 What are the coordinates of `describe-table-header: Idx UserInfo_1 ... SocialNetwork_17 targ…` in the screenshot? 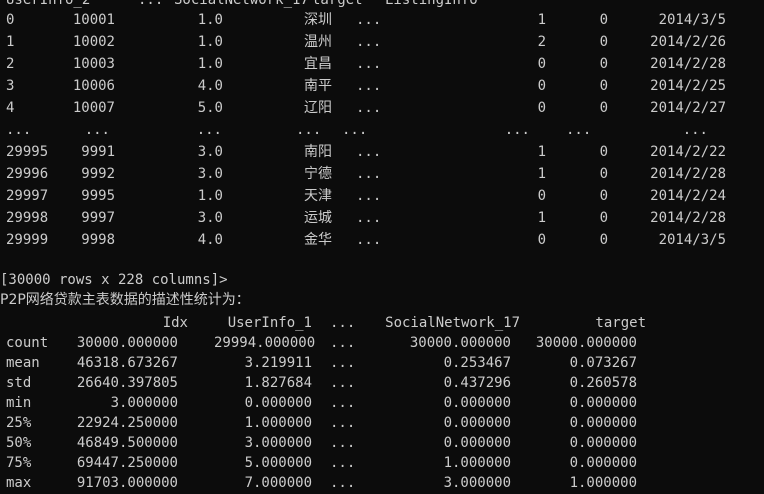 It's located at (323, 323).